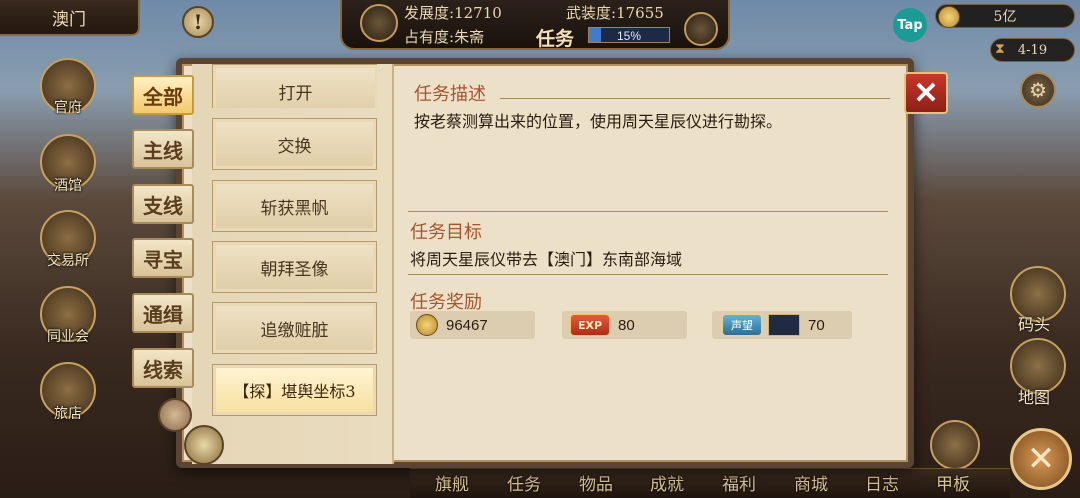 The height and width of the screenshot is (498, 1080). What do you see at coordinates (701, 29) in the screenshot?
I see `chevron-down-icon` at bounding box center [701, 29].